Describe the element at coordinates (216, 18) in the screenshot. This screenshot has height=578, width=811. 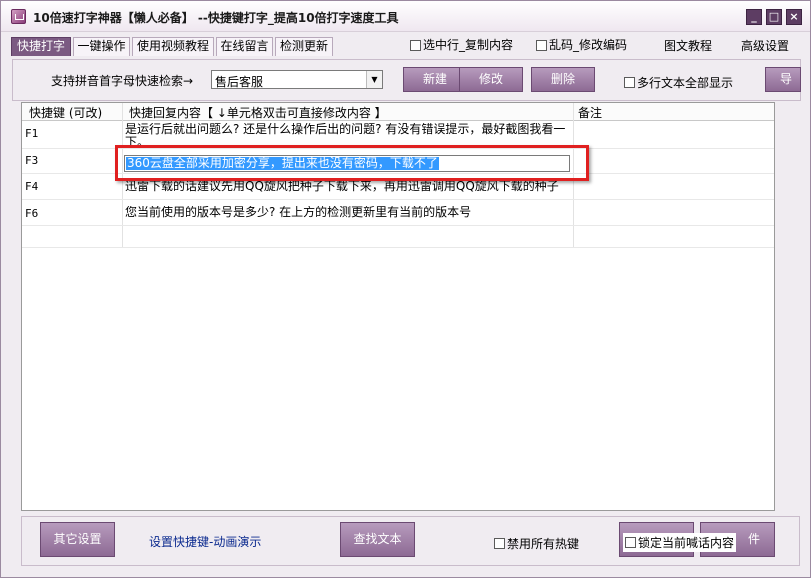
I see `window-title: 10倍速打字神器【懒人必备】 --快捷键打字_提高10倍打字速度工具` at that location.